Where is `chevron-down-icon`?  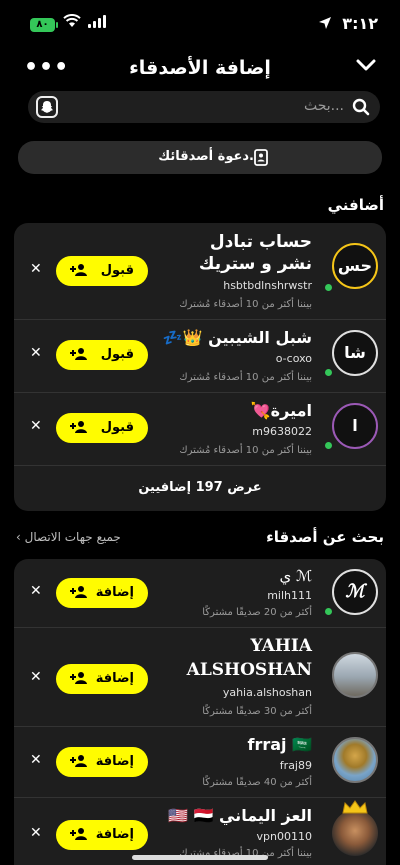 chevron-down-icon is located at coordinates (366, 65).